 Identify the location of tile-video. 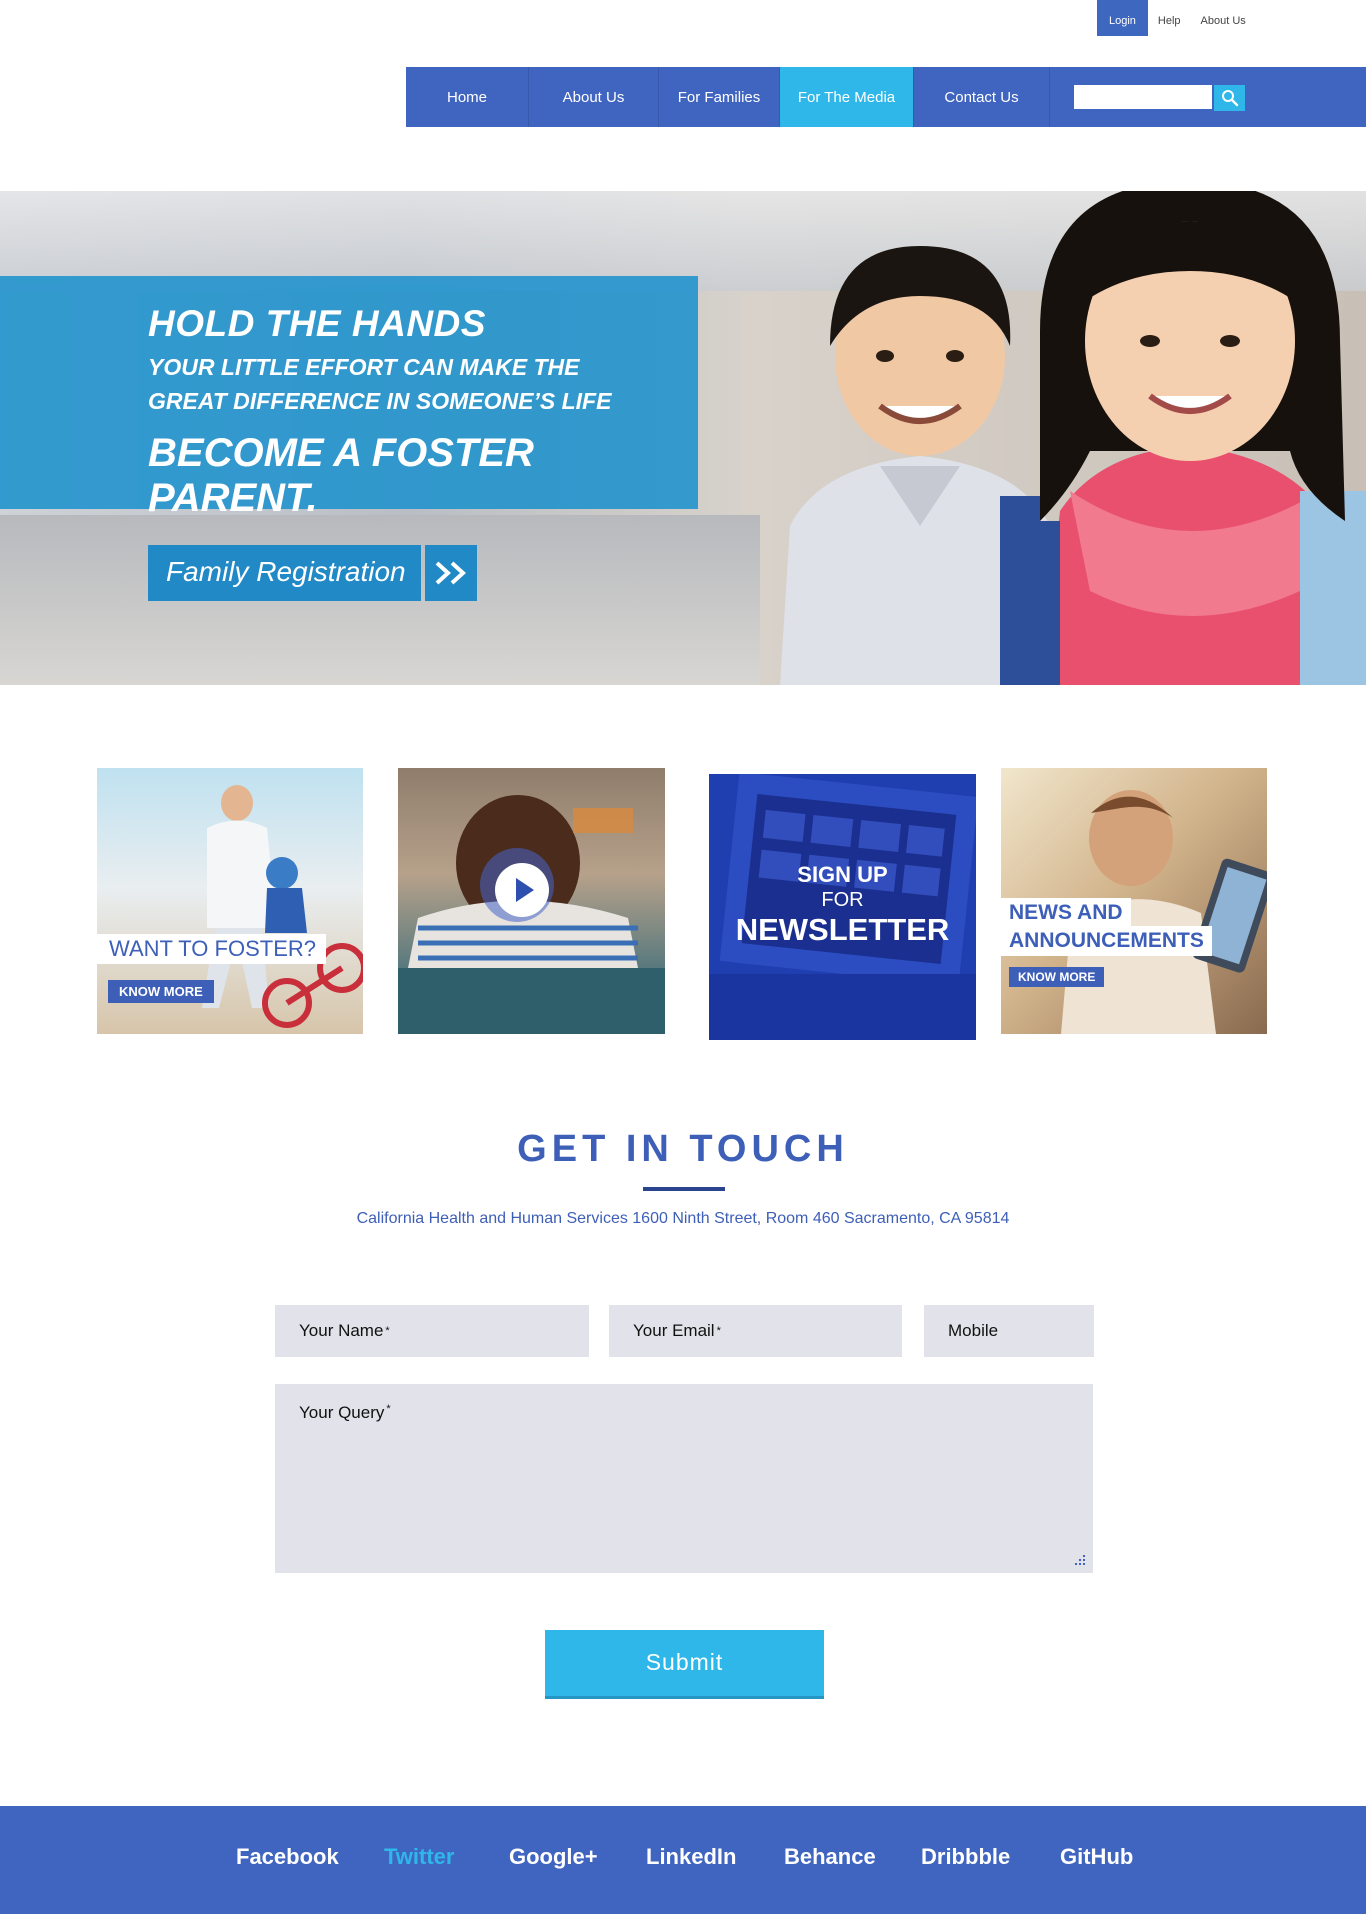
(531, 901).